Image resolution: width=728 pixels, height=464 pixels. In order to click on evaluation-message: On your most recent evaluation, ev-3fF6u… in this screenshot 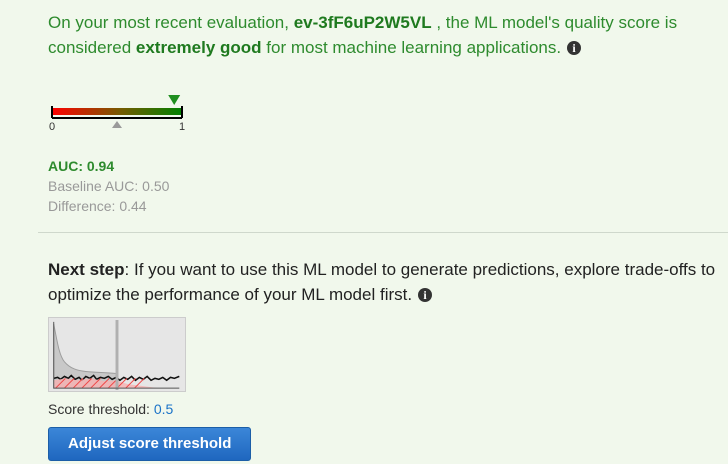, I will do `click(384, 35)`.